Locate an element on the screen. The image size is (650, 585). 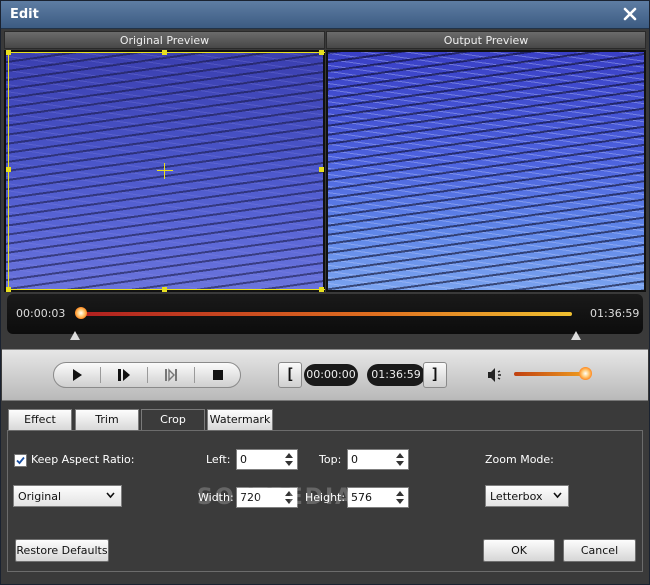
start-time: 00:00:00 is located at coordinates (331, 375).